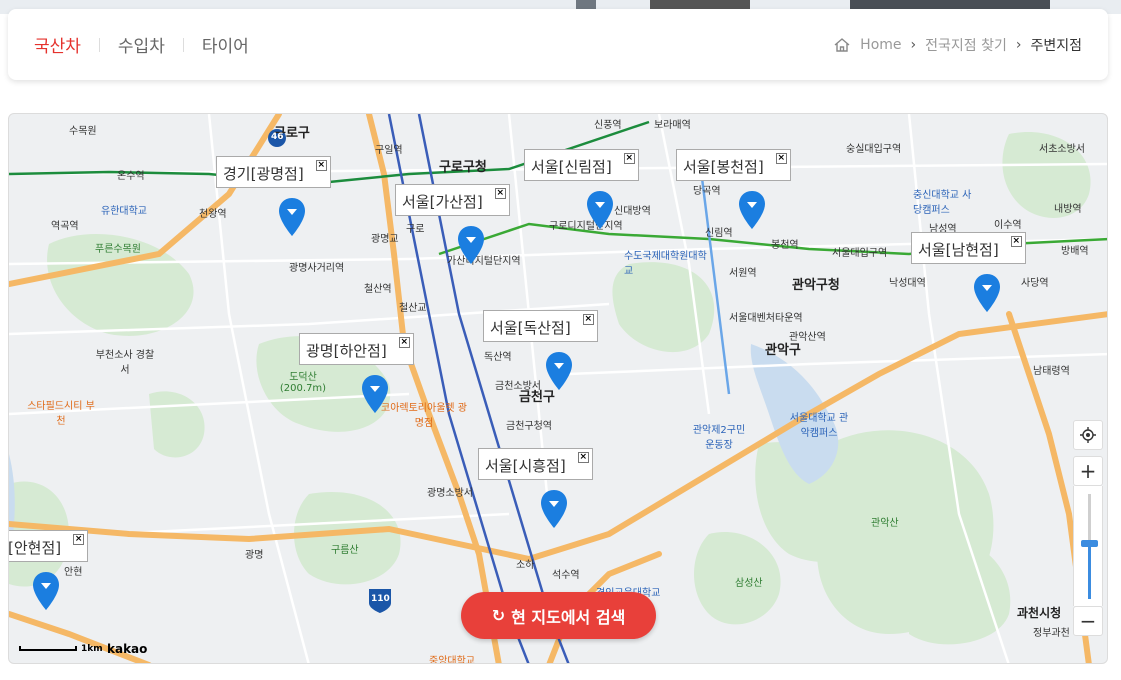 Image resolution: width=1121 pixels, height=680 pixels. Describe the element at coordinates (61, 414) in the screenshot. I see `map-label: 스타필드시티 부천` at that location.